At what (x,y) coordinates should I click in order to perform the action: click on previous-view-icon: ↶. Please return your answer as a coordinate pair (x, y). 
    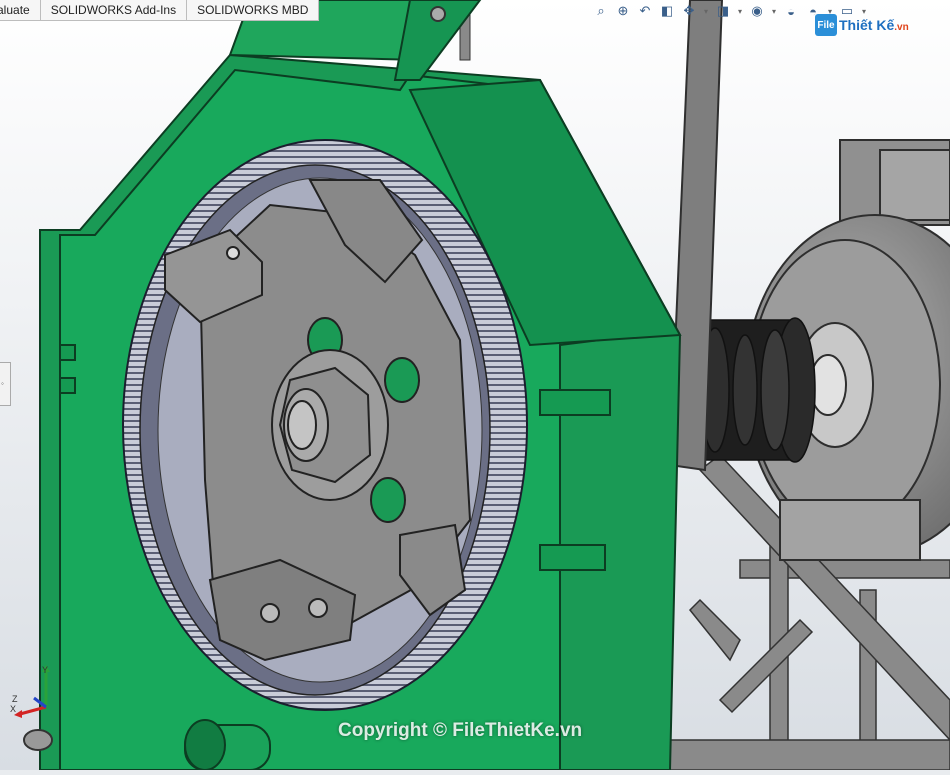
    Looking at the image, I should click on (645, 11).